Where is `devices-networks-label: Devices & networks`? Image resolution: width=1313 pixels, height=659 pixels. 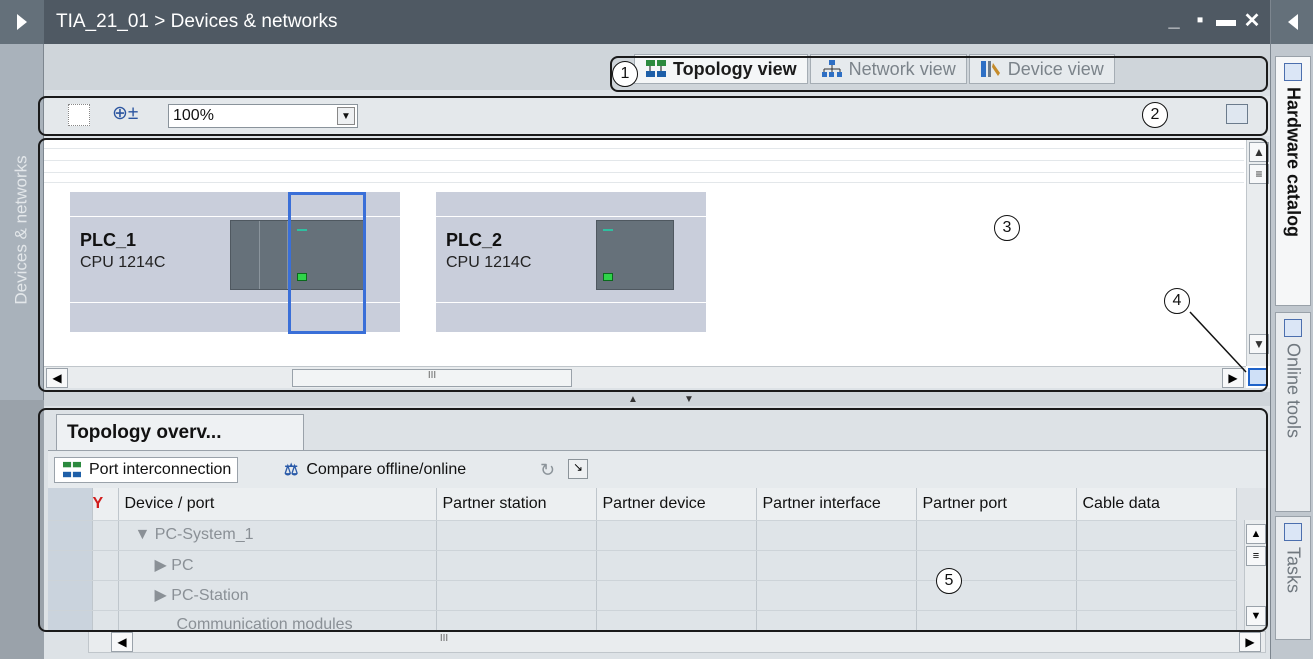 devices-networks-label: Devices & networks is located at coordinates (21, 230).